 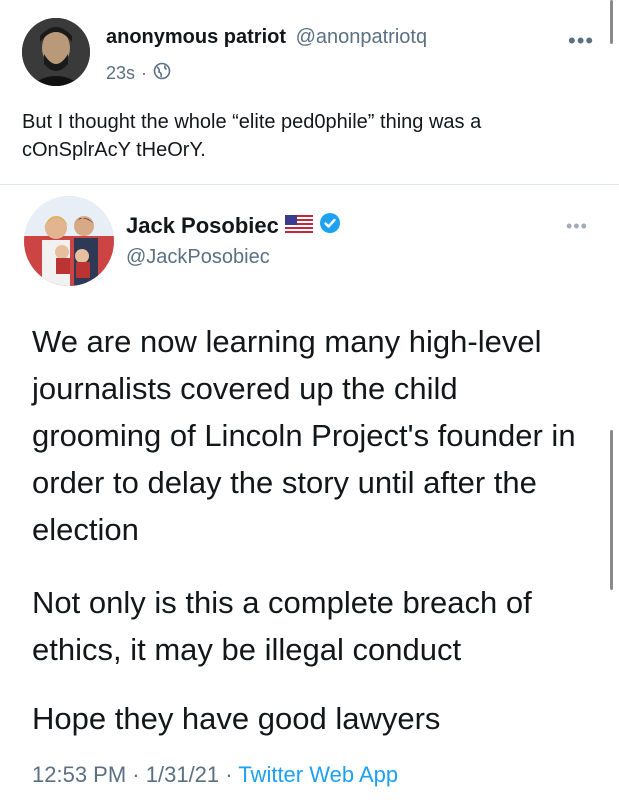 What do you see at coordinates (362, 37) in the screenshot?
I see `user-handle: @anonpatriotq` at bounding box center [362, 37].